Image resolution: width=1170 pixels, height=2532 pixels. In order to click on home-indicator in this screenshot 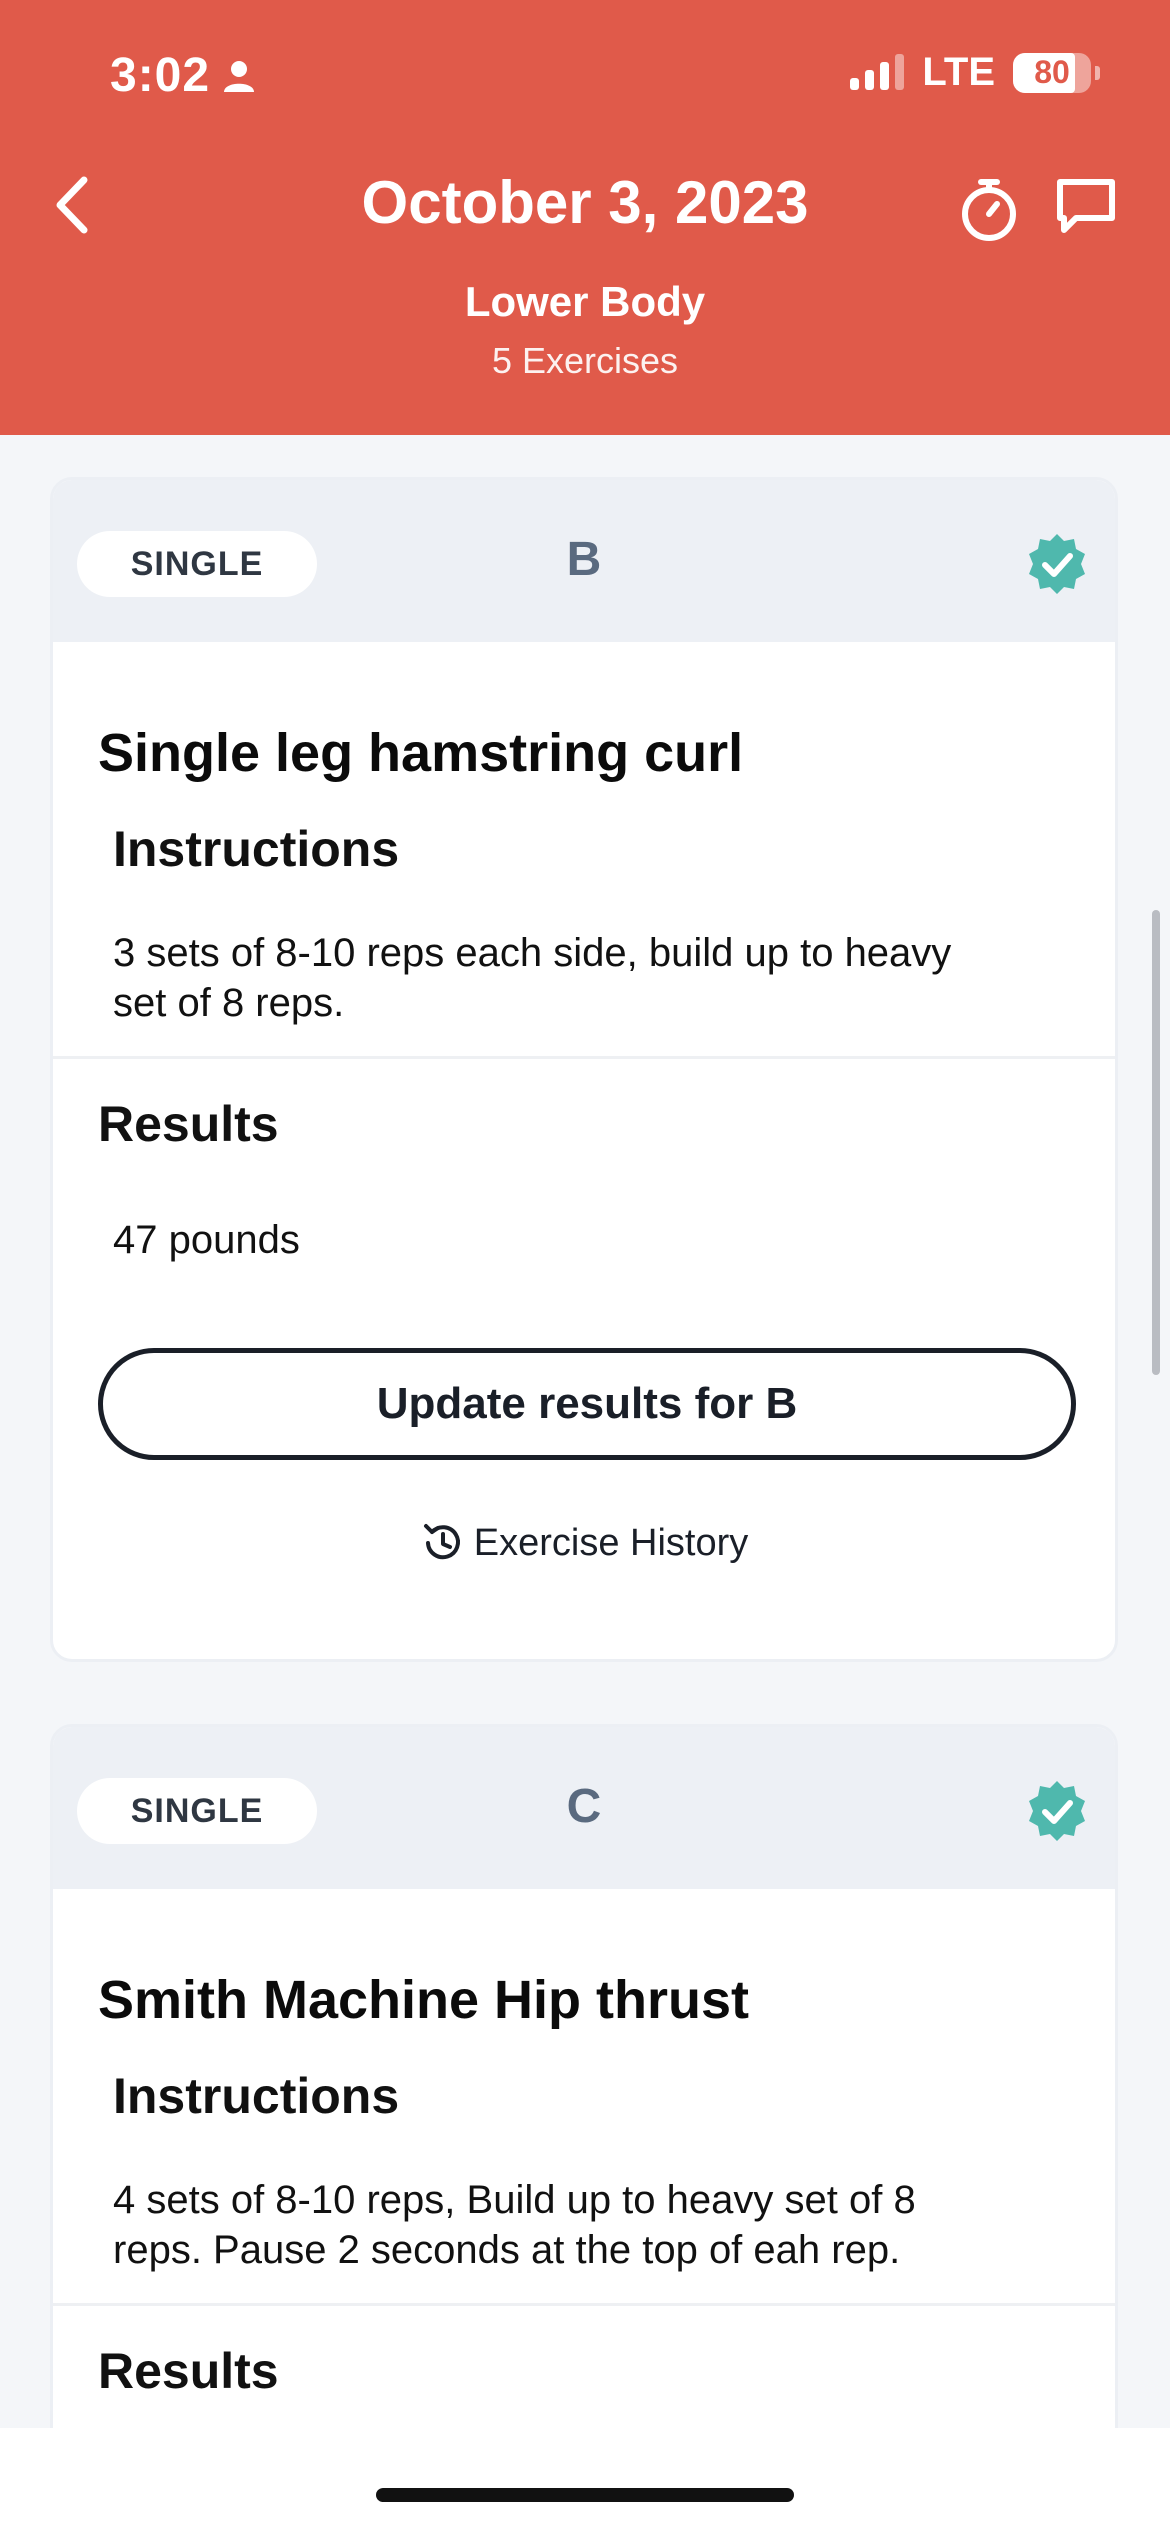, I will do `click(585, 2495)`.